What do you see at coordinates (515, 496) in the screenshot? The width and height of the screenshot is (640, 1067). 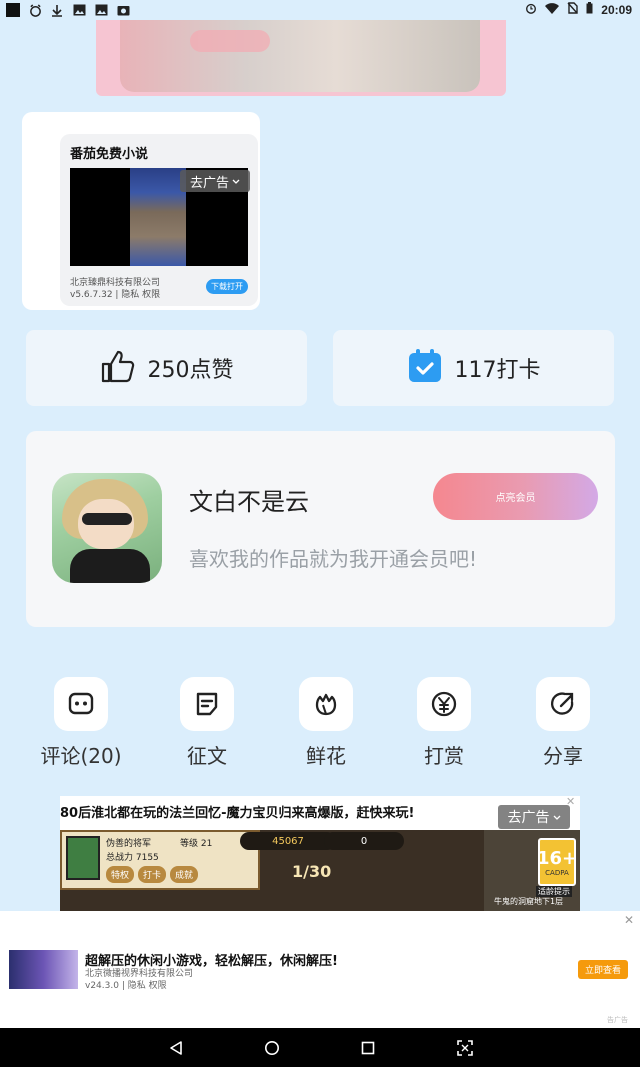 I see `activate-vip-button: 点亮会员` at bounding box center [515, 496].